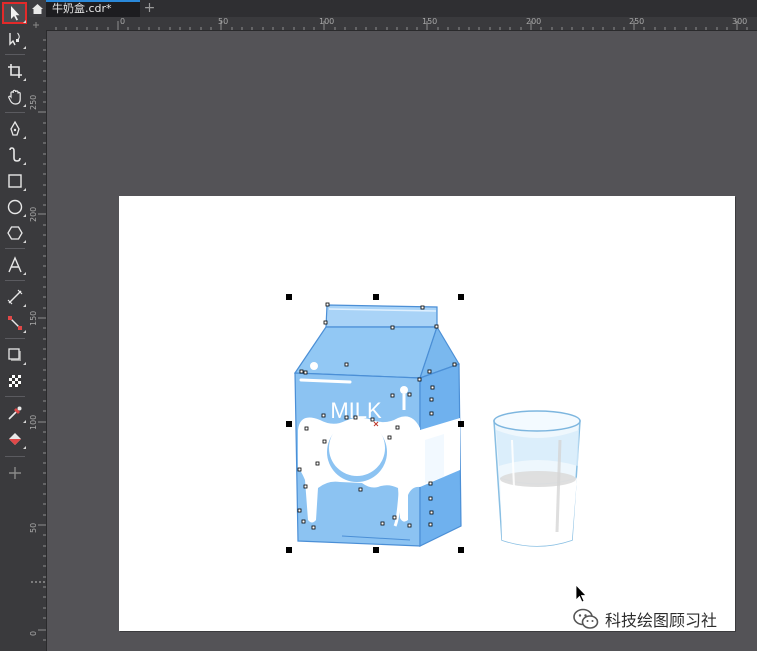 The height and width of the screenshot is (651, 757). Describe the element at coordinates (461, 550) in the screenshot. I see `handle-bottom-right` at that location.